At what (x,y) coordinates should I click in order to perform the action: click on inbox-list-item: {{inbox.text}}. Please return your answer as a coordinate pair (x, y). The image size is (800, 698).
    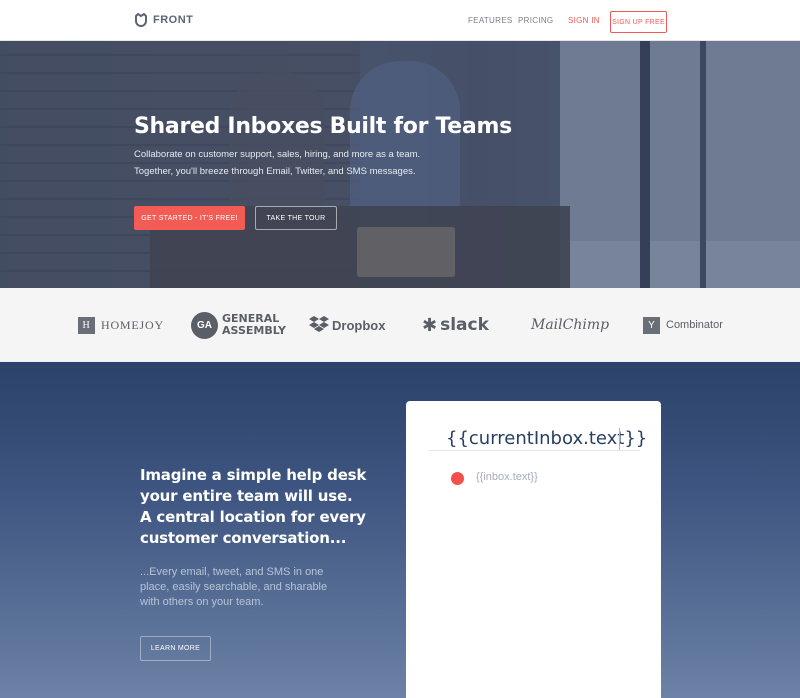
    Looking at the image, I should click on (507, 477).